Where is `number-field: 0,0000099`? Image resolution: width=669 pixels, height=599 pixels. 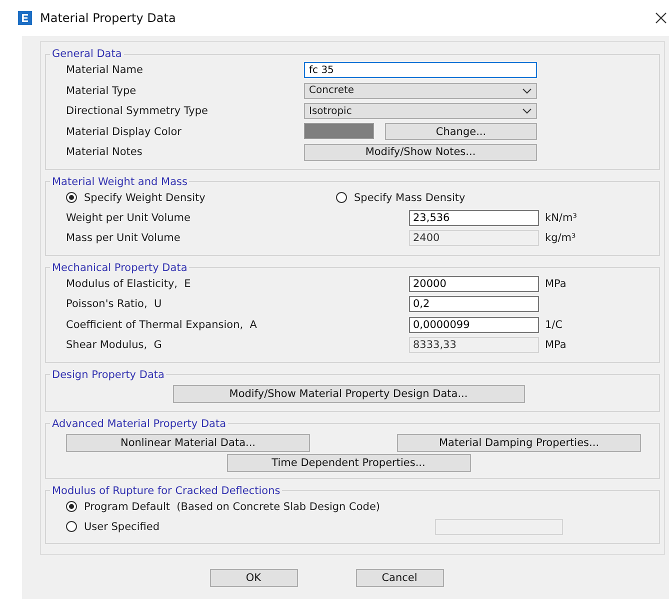 number-field: 0,0000099 is located at coordinates (474, 324).